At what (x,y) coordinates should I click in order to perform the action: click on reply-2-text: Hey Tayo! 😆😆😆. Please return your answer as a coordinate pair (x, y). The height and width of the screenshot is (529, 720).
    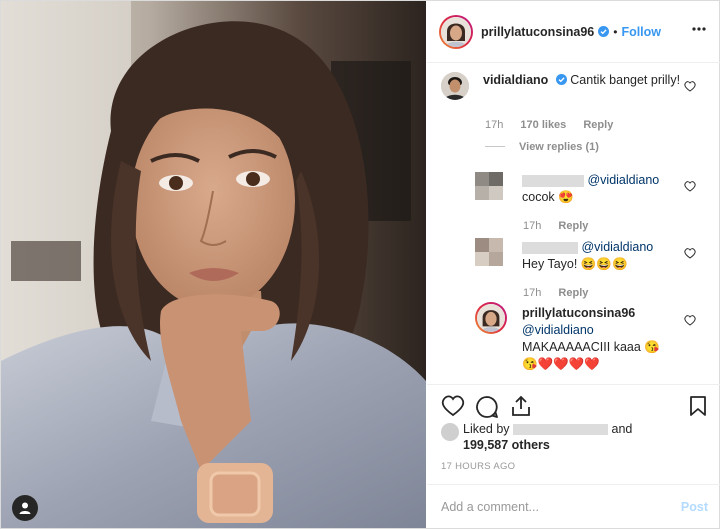
    Looking at the image, I should click on (575, 264).